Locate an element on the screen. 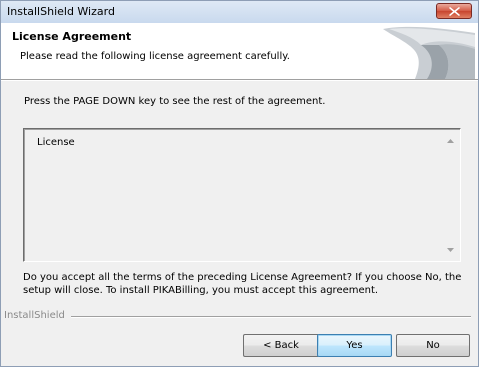  title-bar: InstallShield Wizard is located at coordinates (239, 12).